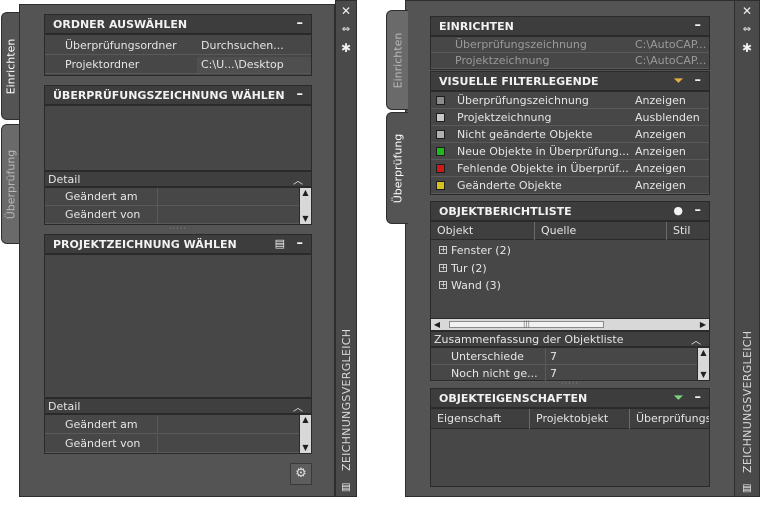 The height and width of the screenshot is (508, 765). What do you see at coordinates (470, 285) in the screenshot?
I see `tree-item: + Wand (3)` at bounding box center [470, 285].